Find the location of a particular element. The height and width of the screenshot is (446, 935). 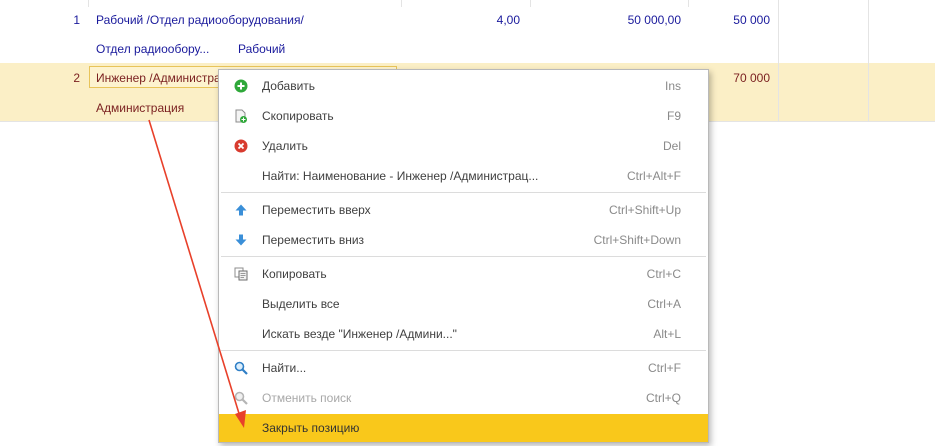

menu-item-shortcut: Alt+L is located at coordinates (667, 334).